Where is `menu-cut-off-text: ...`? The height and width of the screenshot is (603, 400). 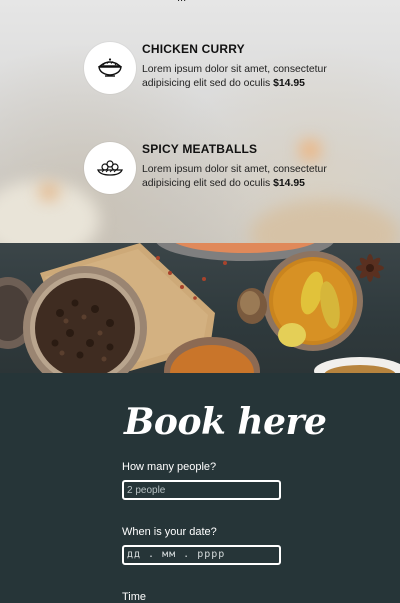 menu-cut-off-text: ... is located at coordinates (191, 2).